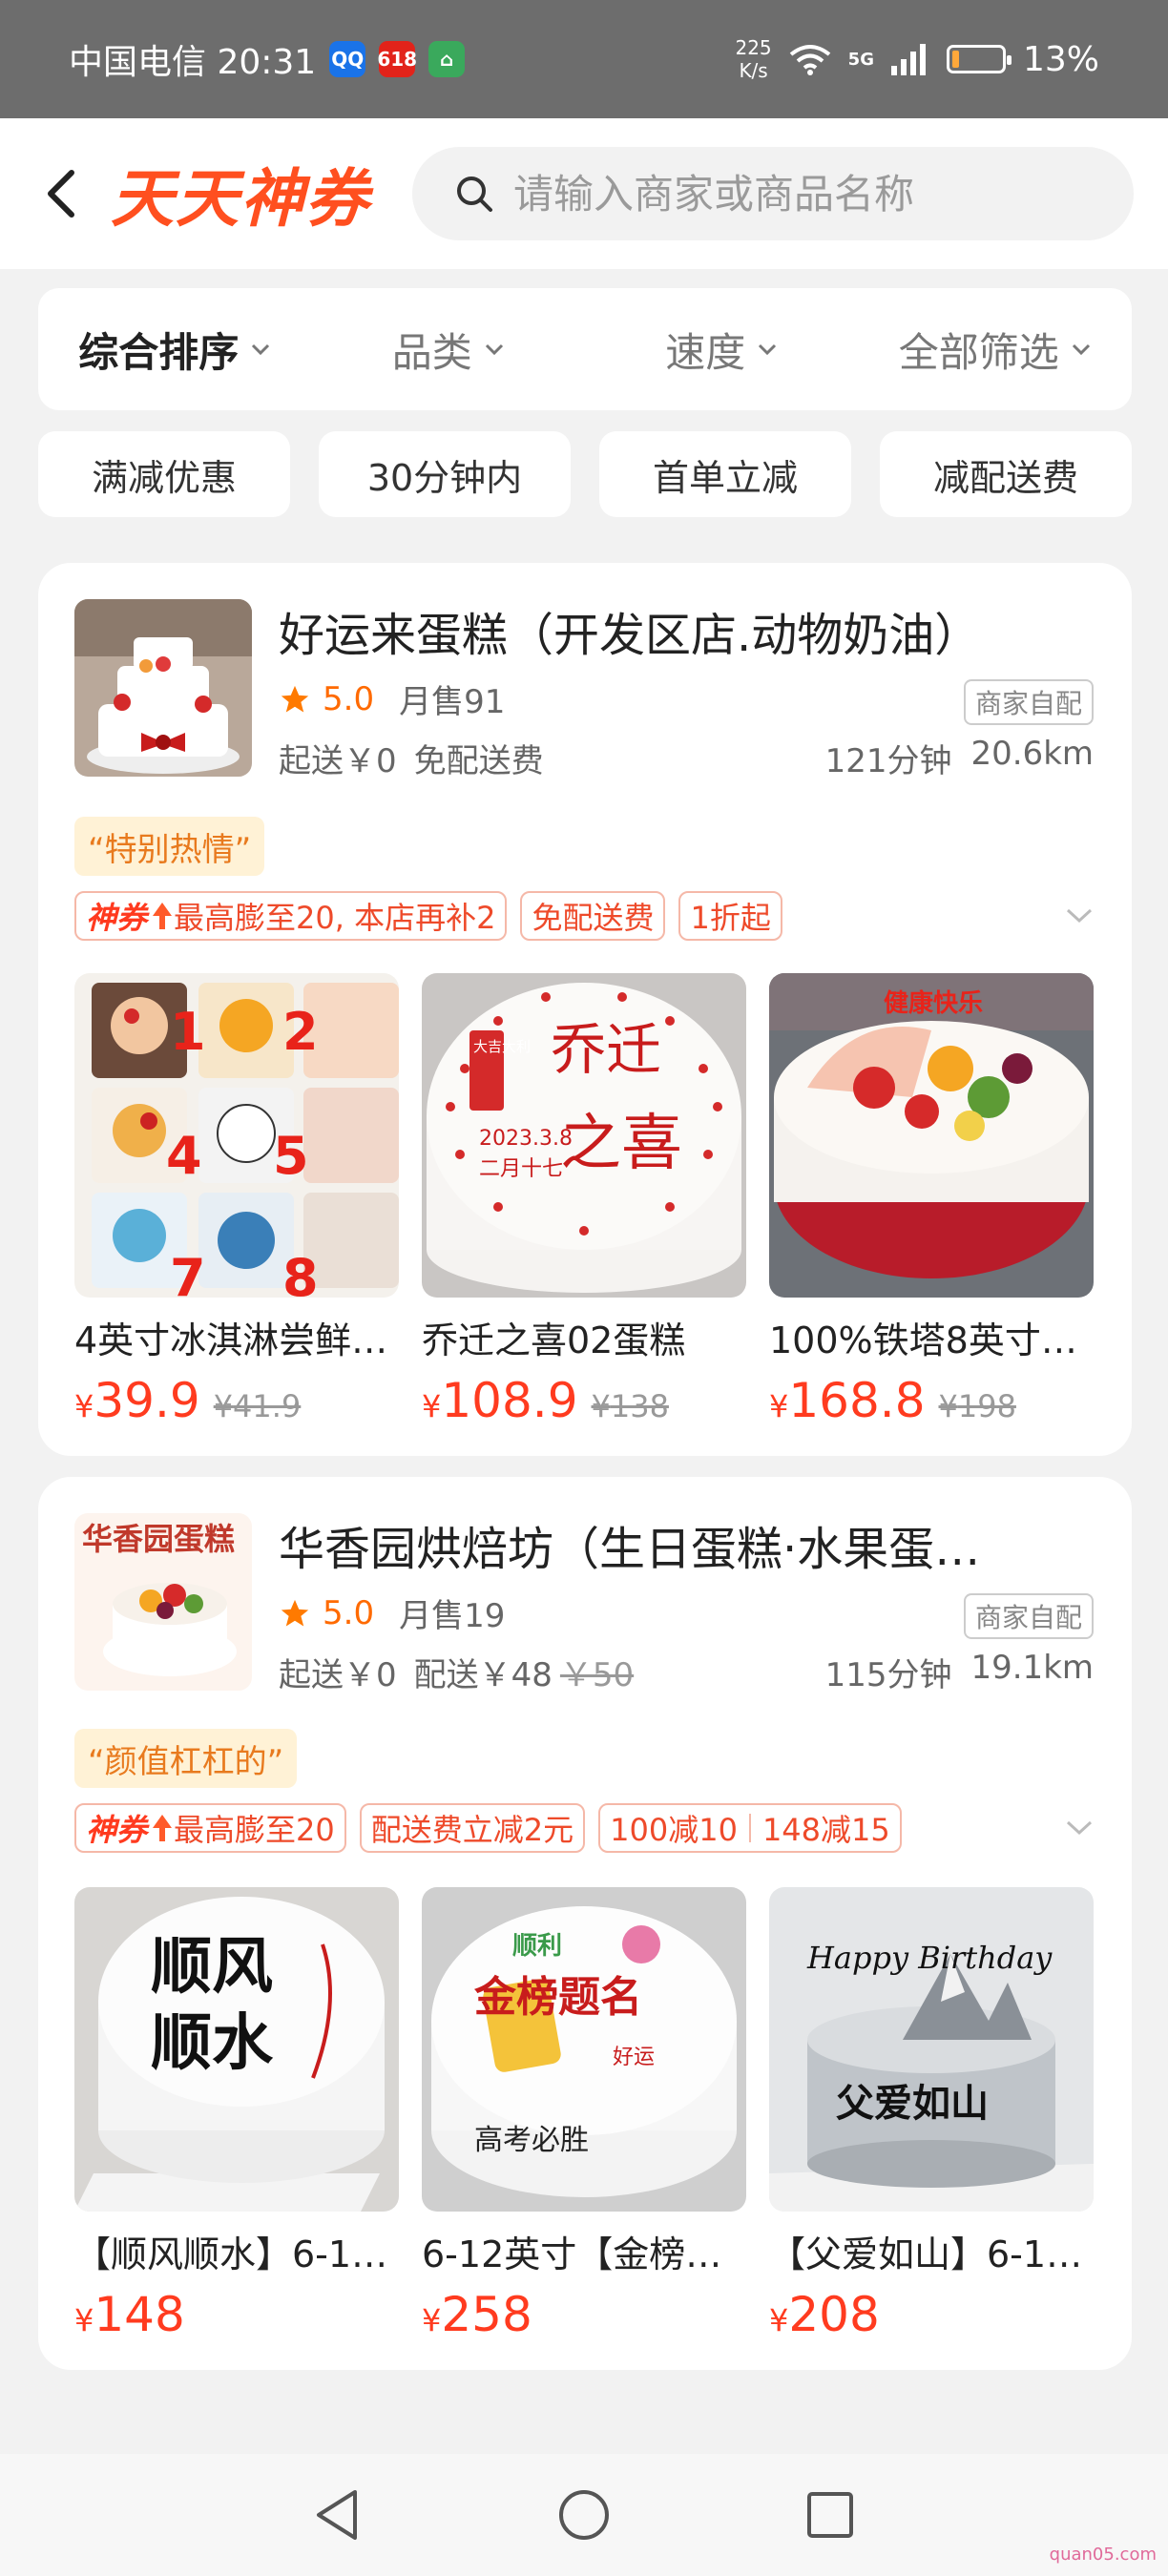  Describe the element at coordinates (295, 698) in the screenshot. I see `star-icon` at that location.